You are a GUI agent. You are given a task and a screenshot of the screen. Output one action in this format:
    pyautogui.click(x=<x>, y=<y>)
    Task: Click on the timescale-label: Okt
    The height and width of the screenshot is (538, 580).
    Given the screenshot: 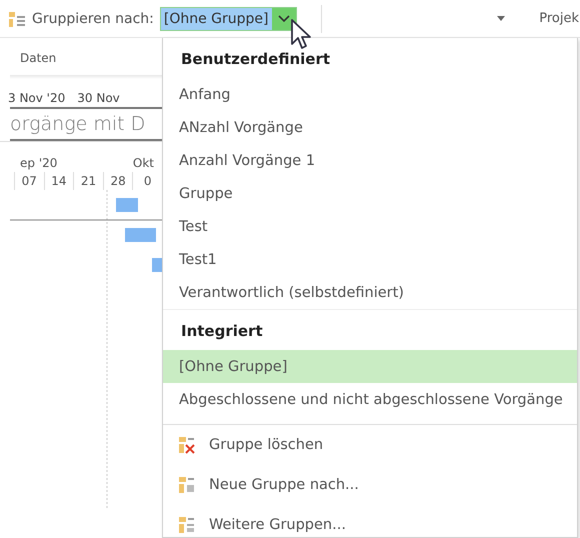 What is the action you would take?
    pyautogui.click(x=143, y=163)
    